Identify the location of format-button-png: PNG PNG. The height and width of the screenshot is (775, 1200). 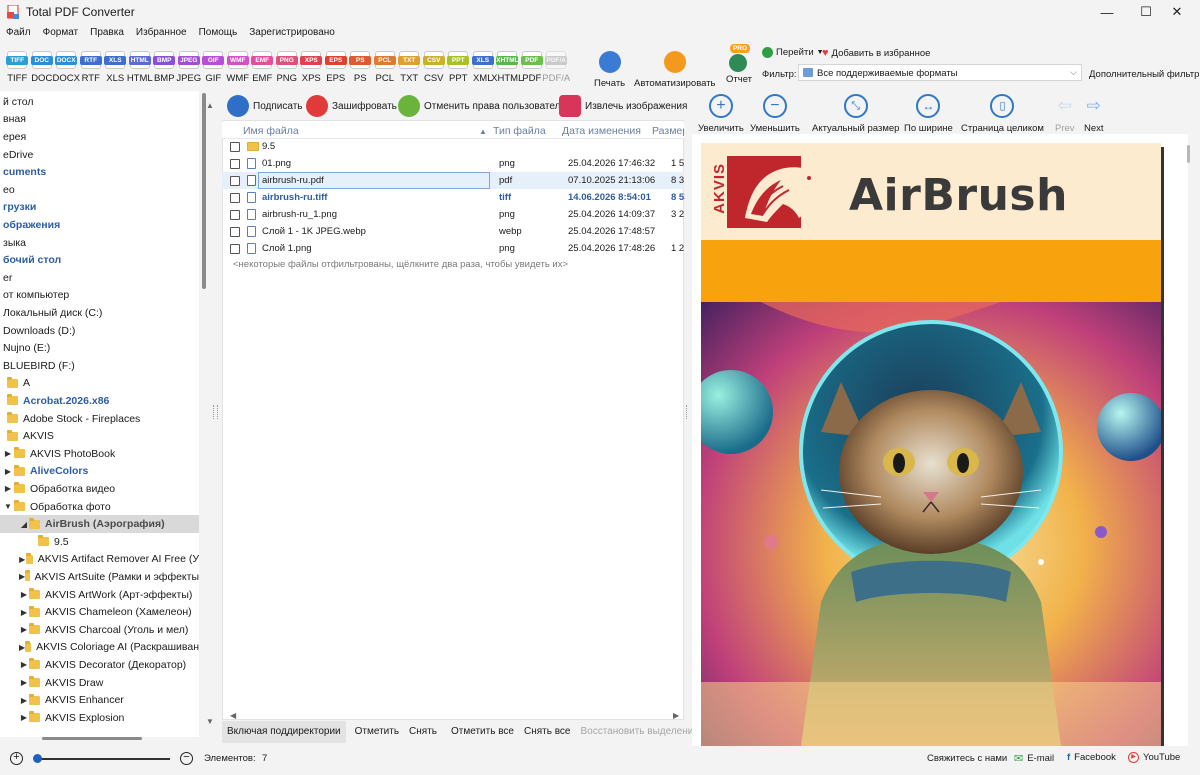
(287, 69).